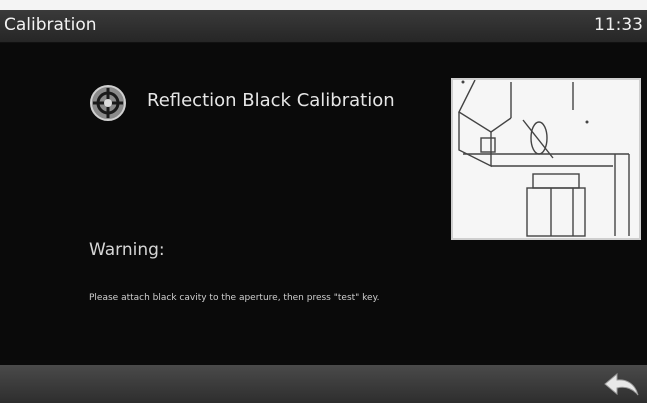 The width and height of the screenshot is (647, 403). I want to click on bottom-bar, so click(323, 384).